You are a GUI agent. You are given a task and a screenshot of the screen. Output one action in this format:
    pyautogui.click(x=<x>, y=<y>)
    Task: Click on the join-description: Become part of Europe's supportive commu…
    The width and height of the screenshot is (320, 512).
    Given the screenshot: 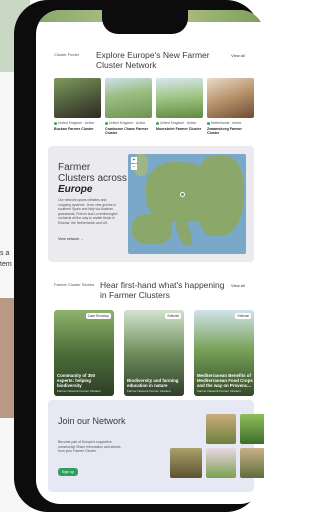 What is the action you would take?
    pyautogui.click(x=89, y=447)
    